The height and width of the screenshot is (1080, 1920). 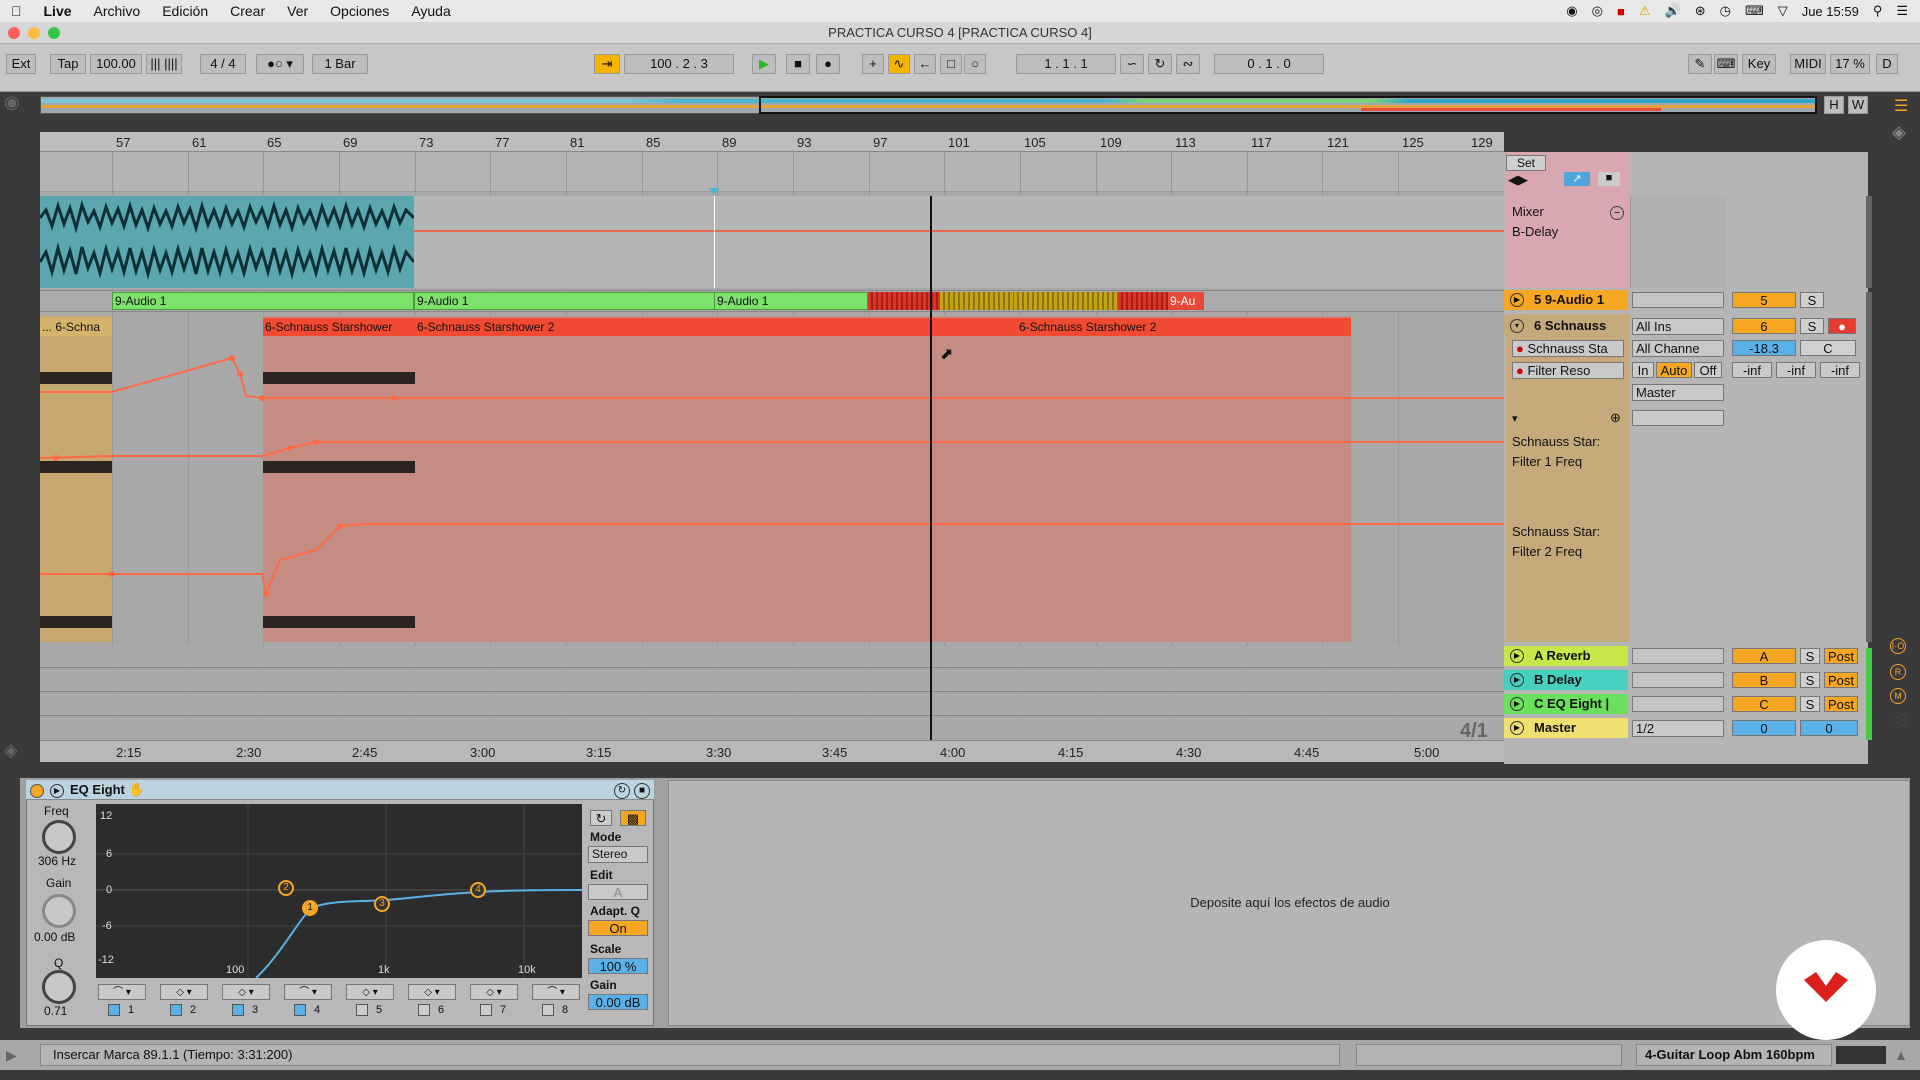 I want to click on freq-knob, so click(x=59, y=837).